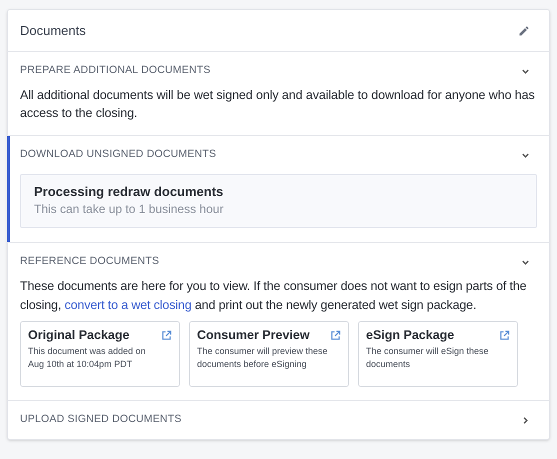  Describe the element at coordinates (101, 420) in the screenshot. I see `section-heading: UPLOAD SIGNED DOCUMENTS` at that location.